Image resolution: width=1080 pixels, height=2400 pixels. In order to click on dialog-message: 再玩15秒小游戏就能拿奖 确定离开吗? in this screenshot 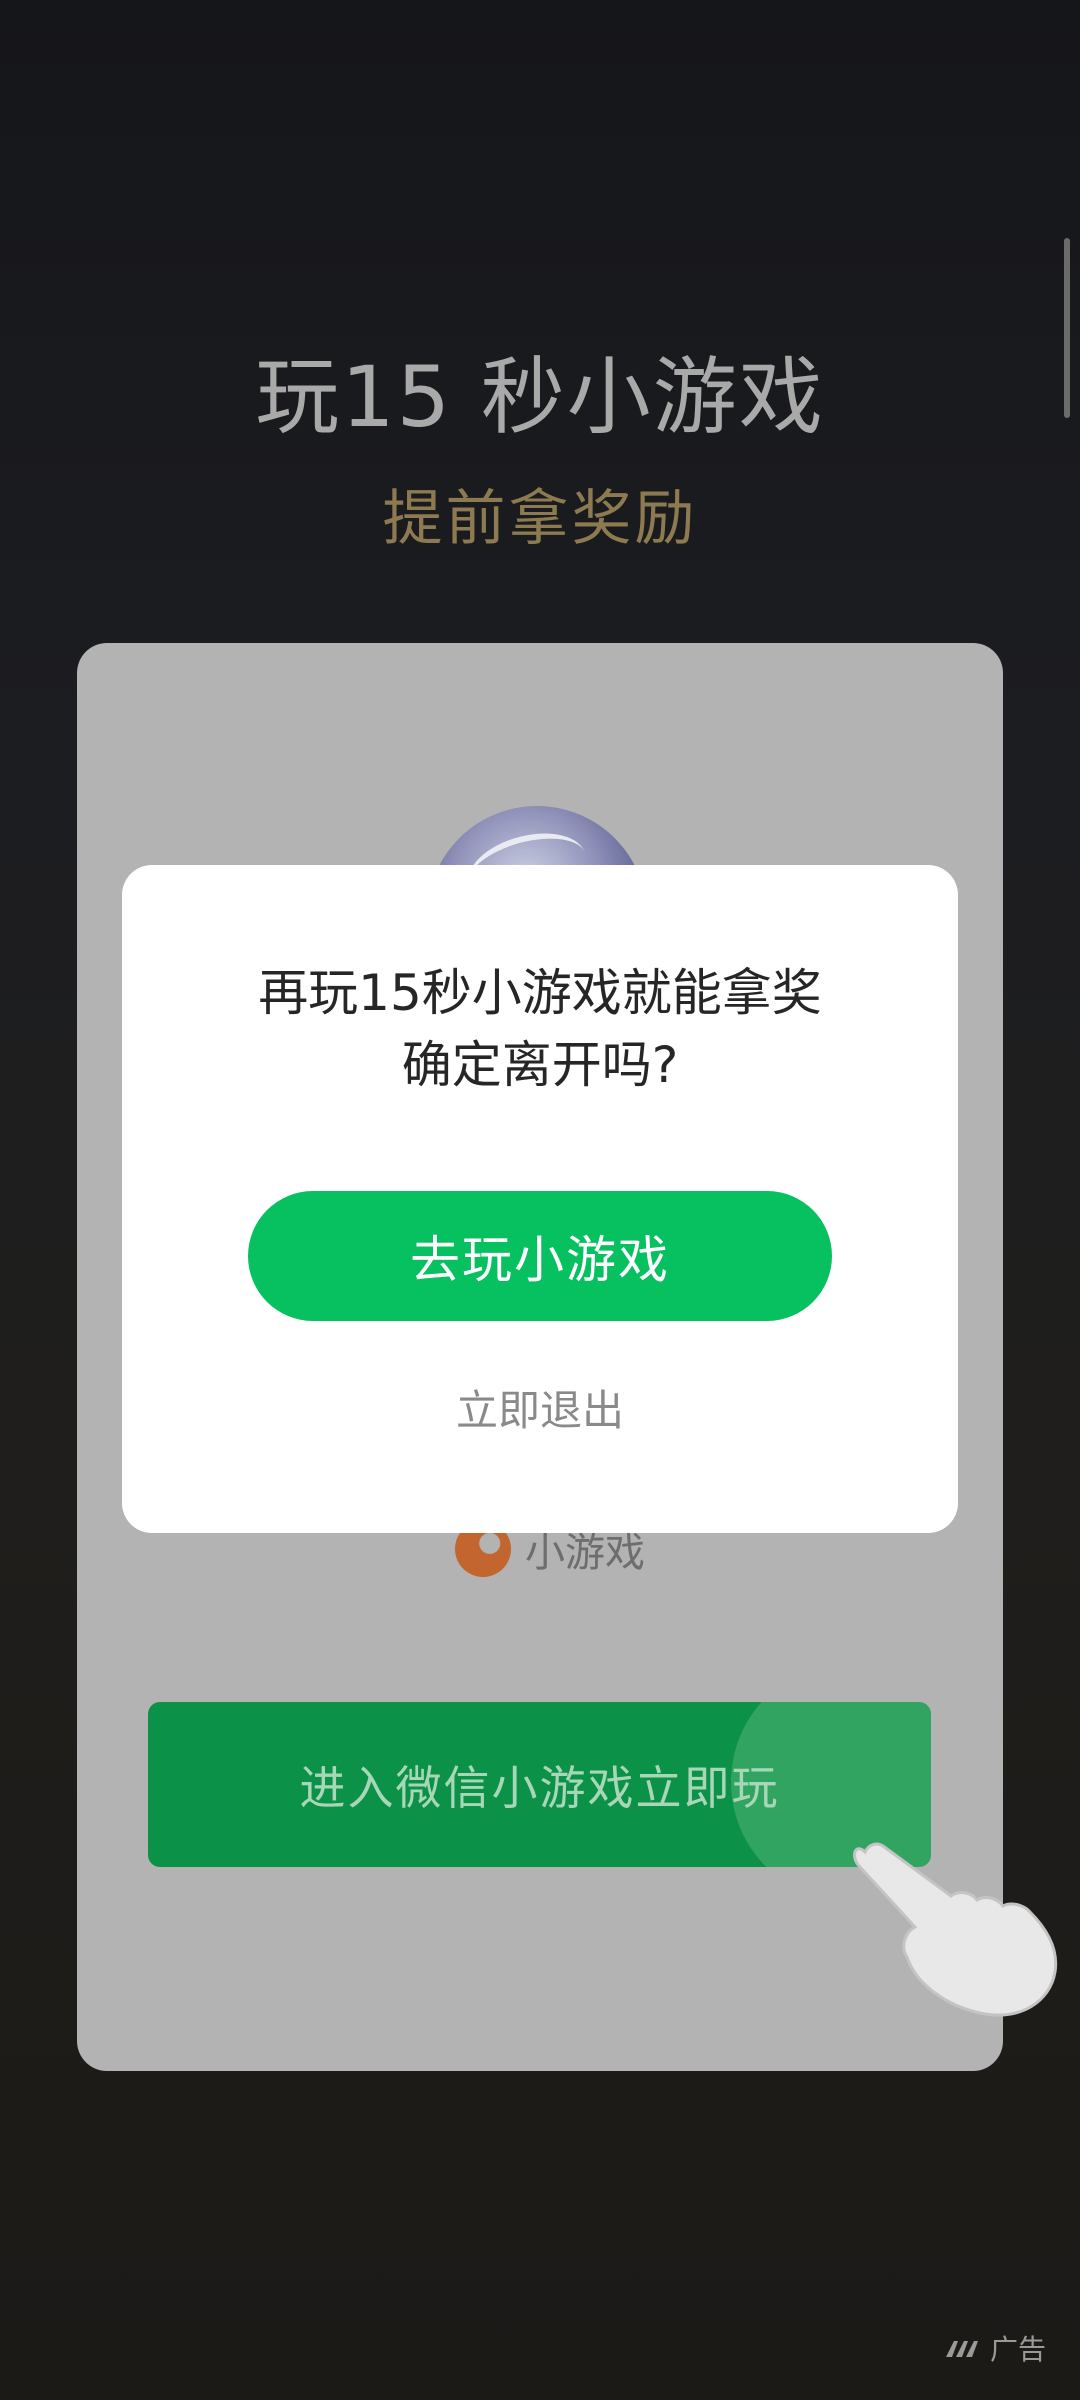, I will do `click(540, 1029)`.